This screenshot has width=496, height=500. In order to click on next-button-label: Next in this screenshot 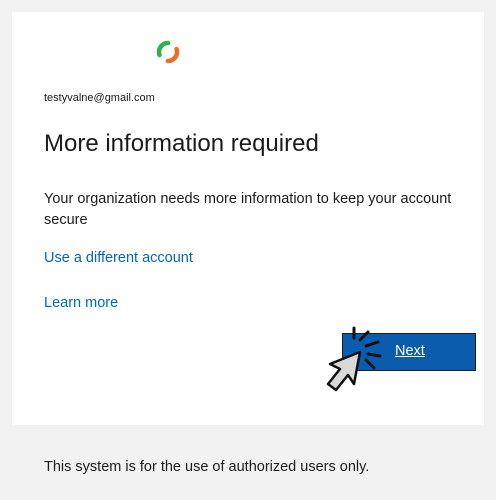, I will do `click(410, 351)`.